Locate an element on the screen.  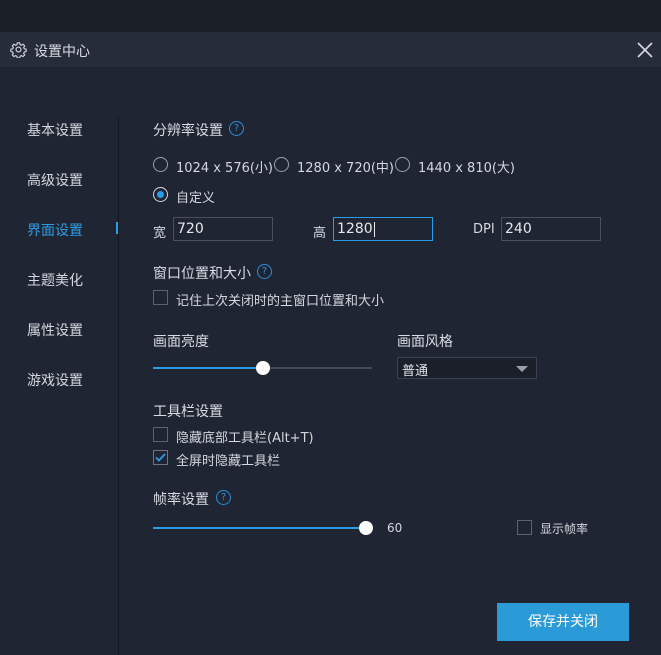
window-title: 设置中心 is located at coordinates (62, 52).